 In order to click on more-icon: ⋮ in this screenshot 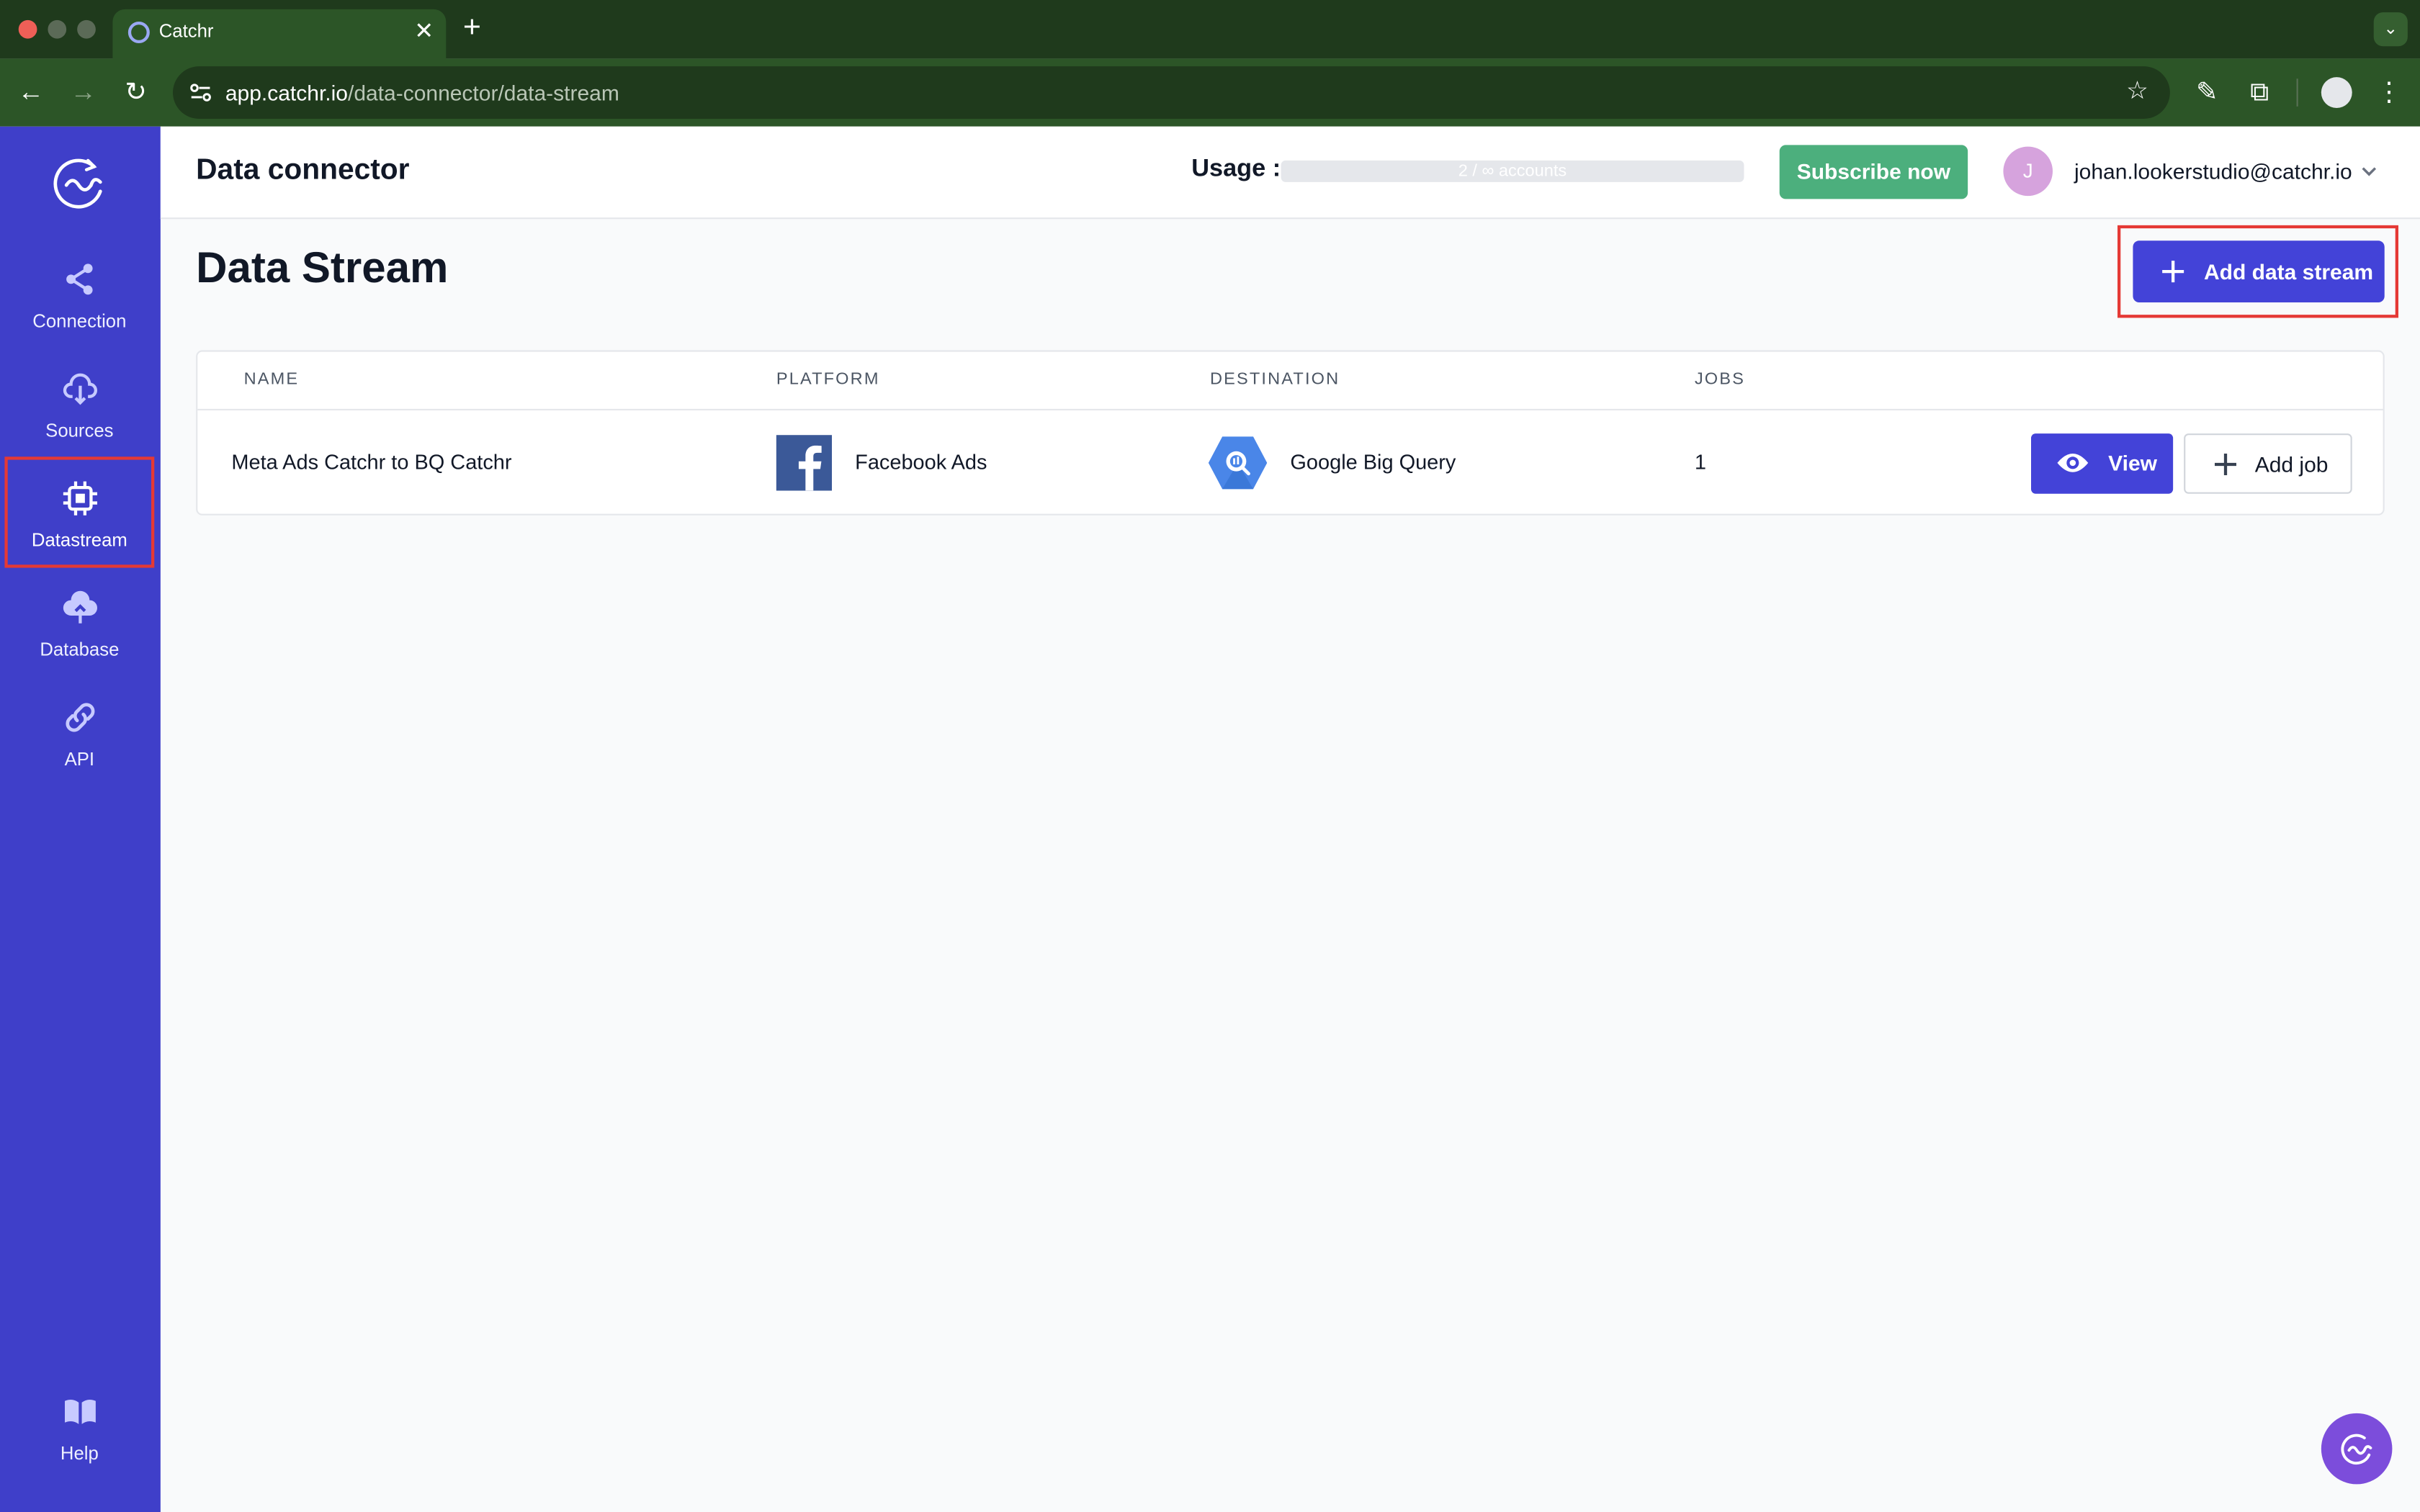, I will do `click(2388, 92)`.